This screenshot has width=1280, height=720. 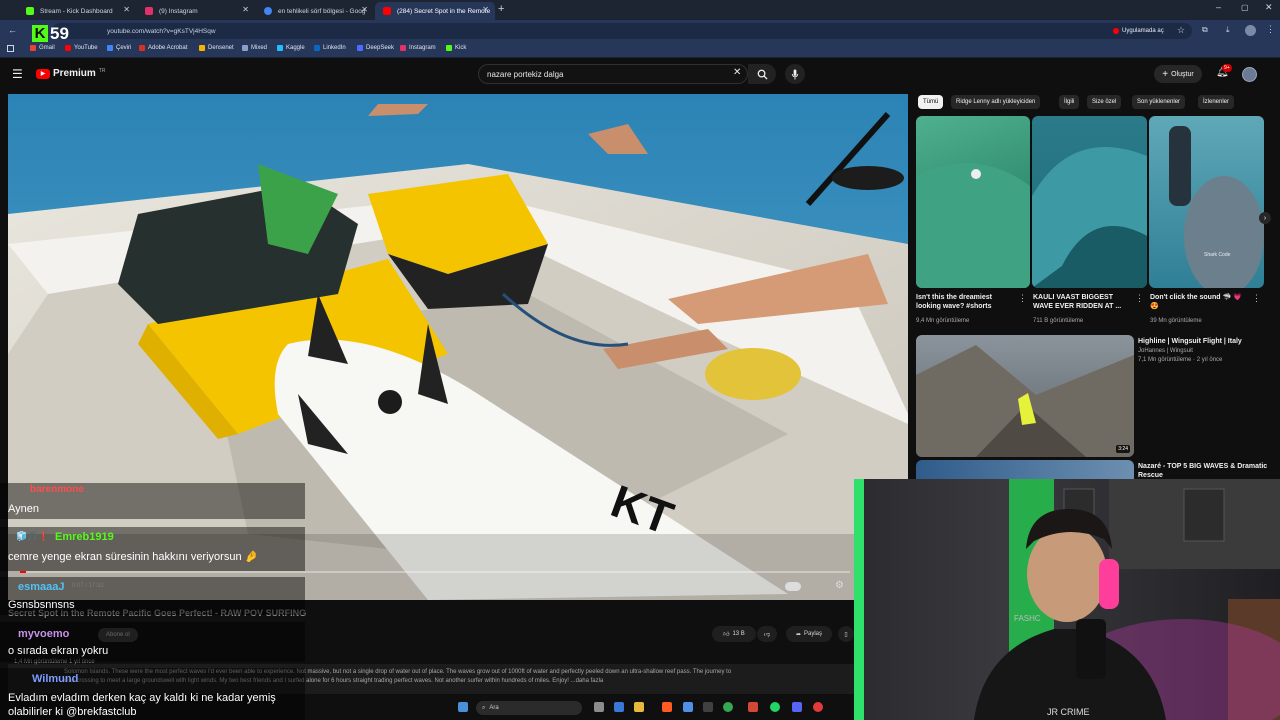 What do you see at coordinates (435, 572) in the screenshot?
I see `progress-bar` at bounding box center [435, 572].